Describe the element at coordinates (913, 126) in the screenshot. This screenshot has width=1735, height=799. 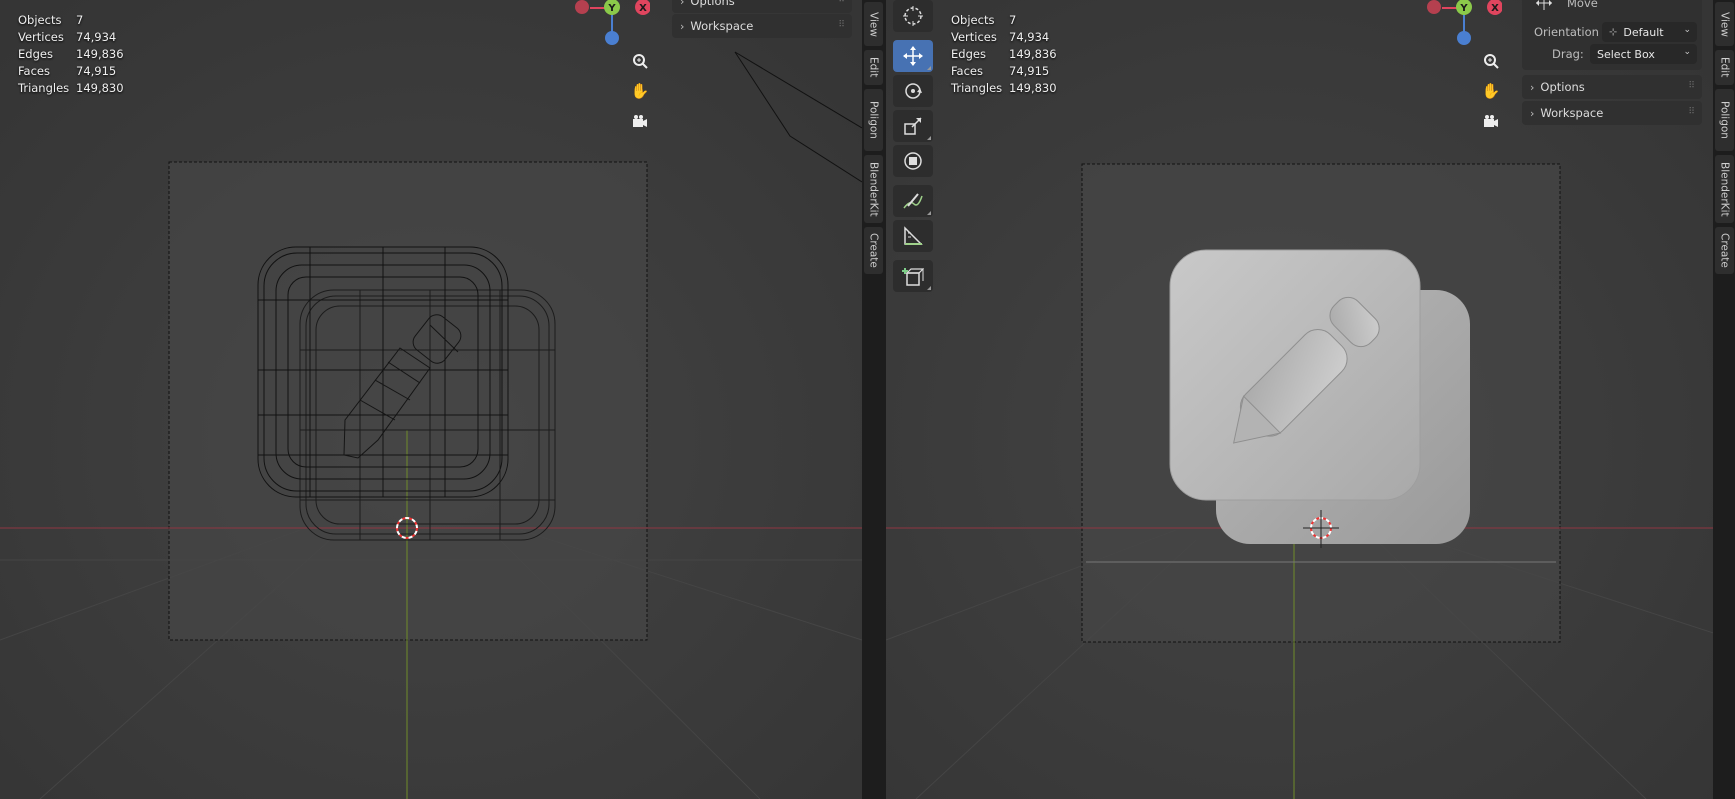
I see `scale-icon` at that location.